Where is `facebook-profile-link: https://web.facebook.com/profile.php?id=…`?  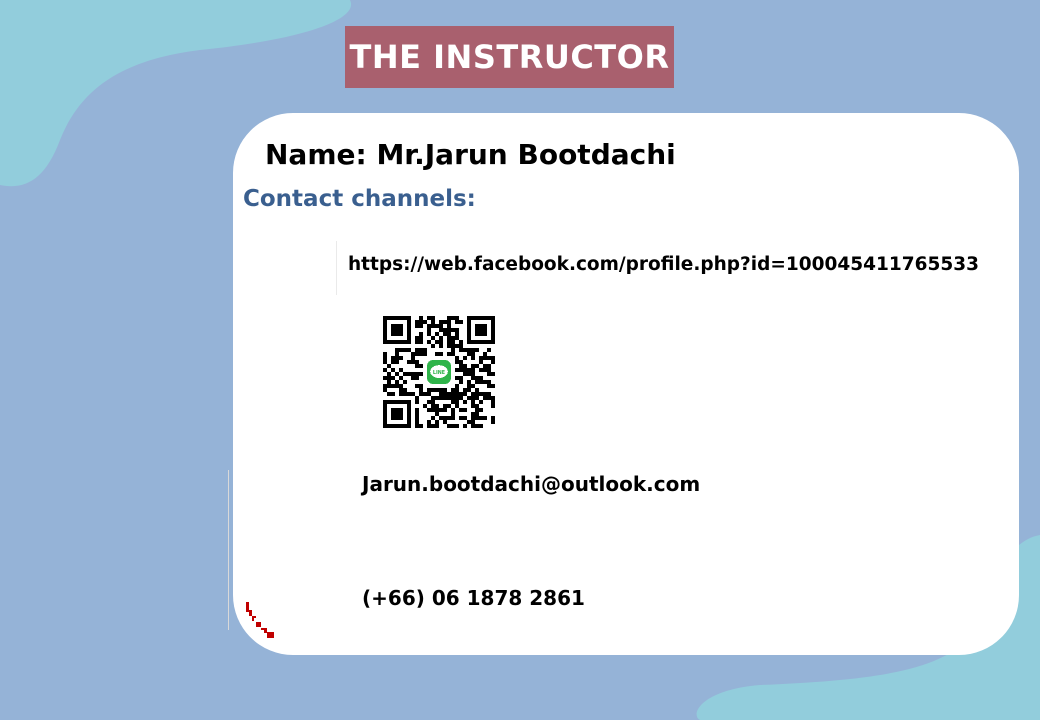
facebook-profile-link: https://web.facebook.com/profile.php?id=… is located at coordinates (663, 264).